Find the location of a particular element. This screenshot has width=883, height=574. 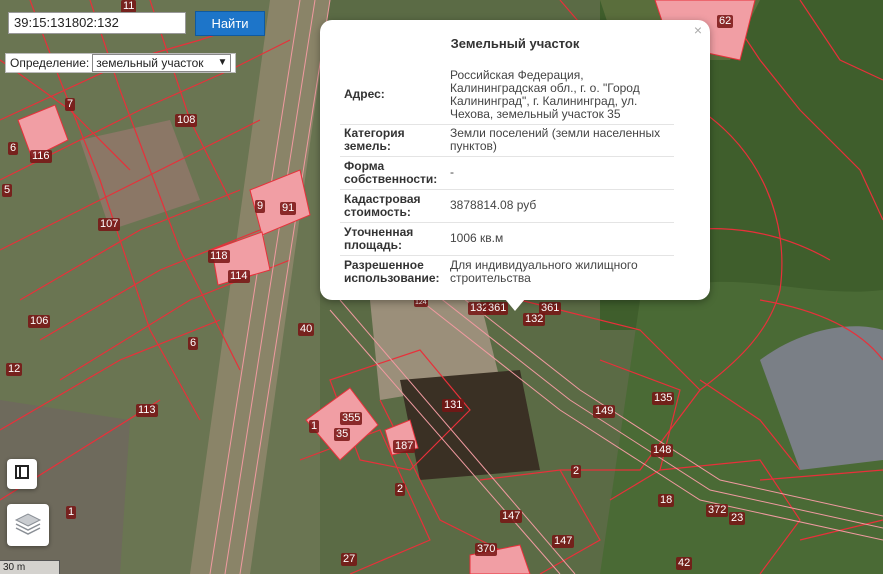

parcel-label: 107 is located at coordinates (109, 224).